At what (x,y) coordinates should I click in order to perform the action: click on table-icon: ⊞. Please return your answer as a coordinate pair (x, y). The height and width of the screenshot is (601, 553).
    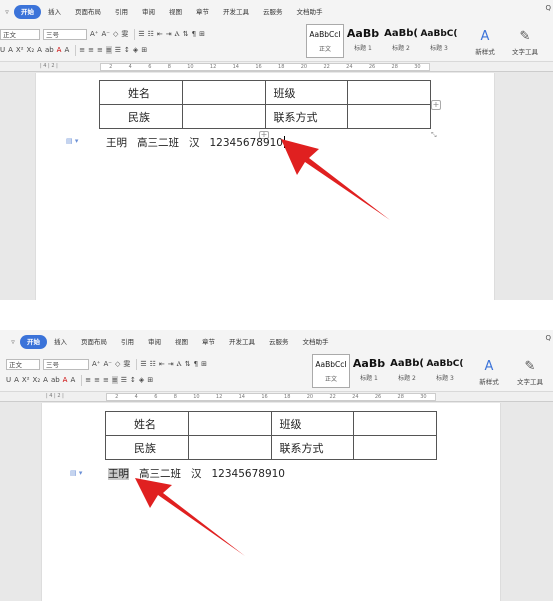
    Looking at the image, I should click on (202, 34).